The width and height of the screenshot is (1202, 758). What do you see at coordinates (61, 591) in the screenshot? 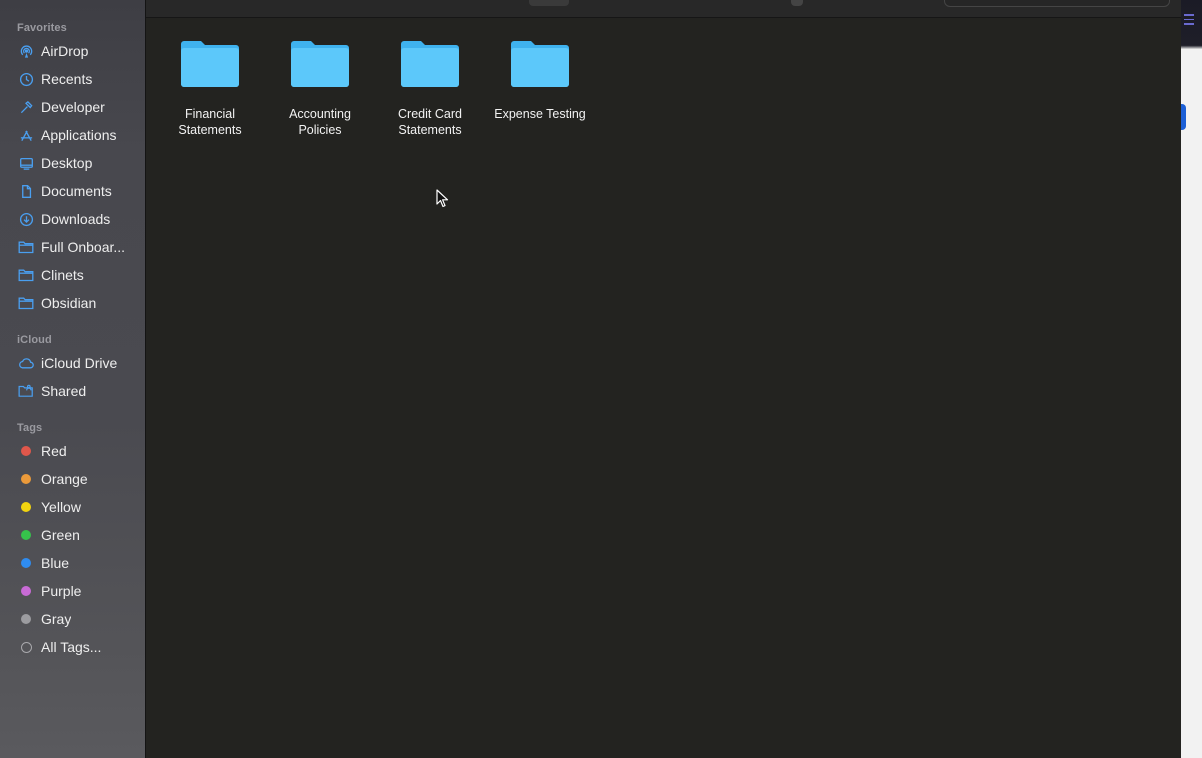
I see `sidebar-item-label: Purple` at bounding box center [61, 591].